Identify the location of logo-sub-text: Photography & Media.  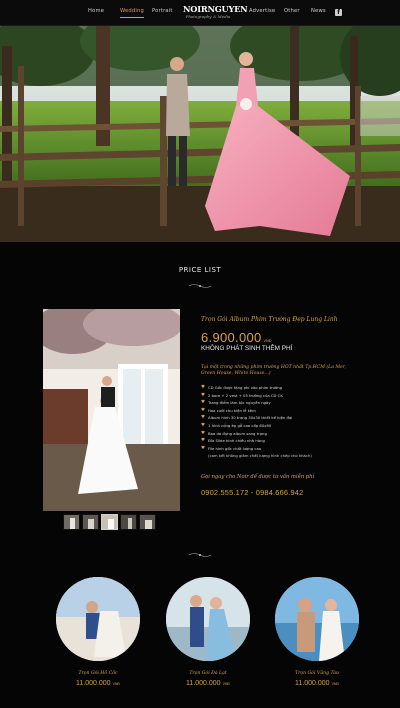
(208, 16).